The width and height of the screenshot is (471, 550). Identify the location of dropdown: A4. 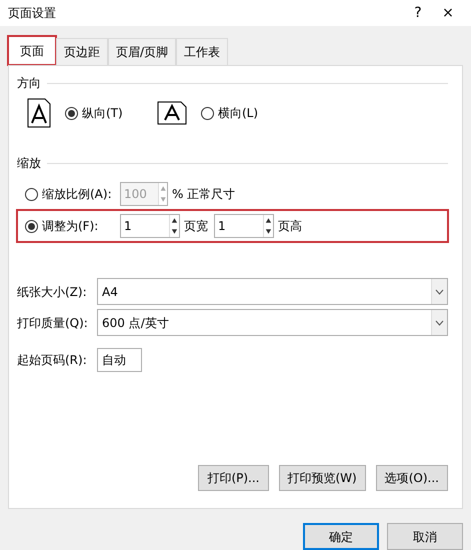
(272, 291).